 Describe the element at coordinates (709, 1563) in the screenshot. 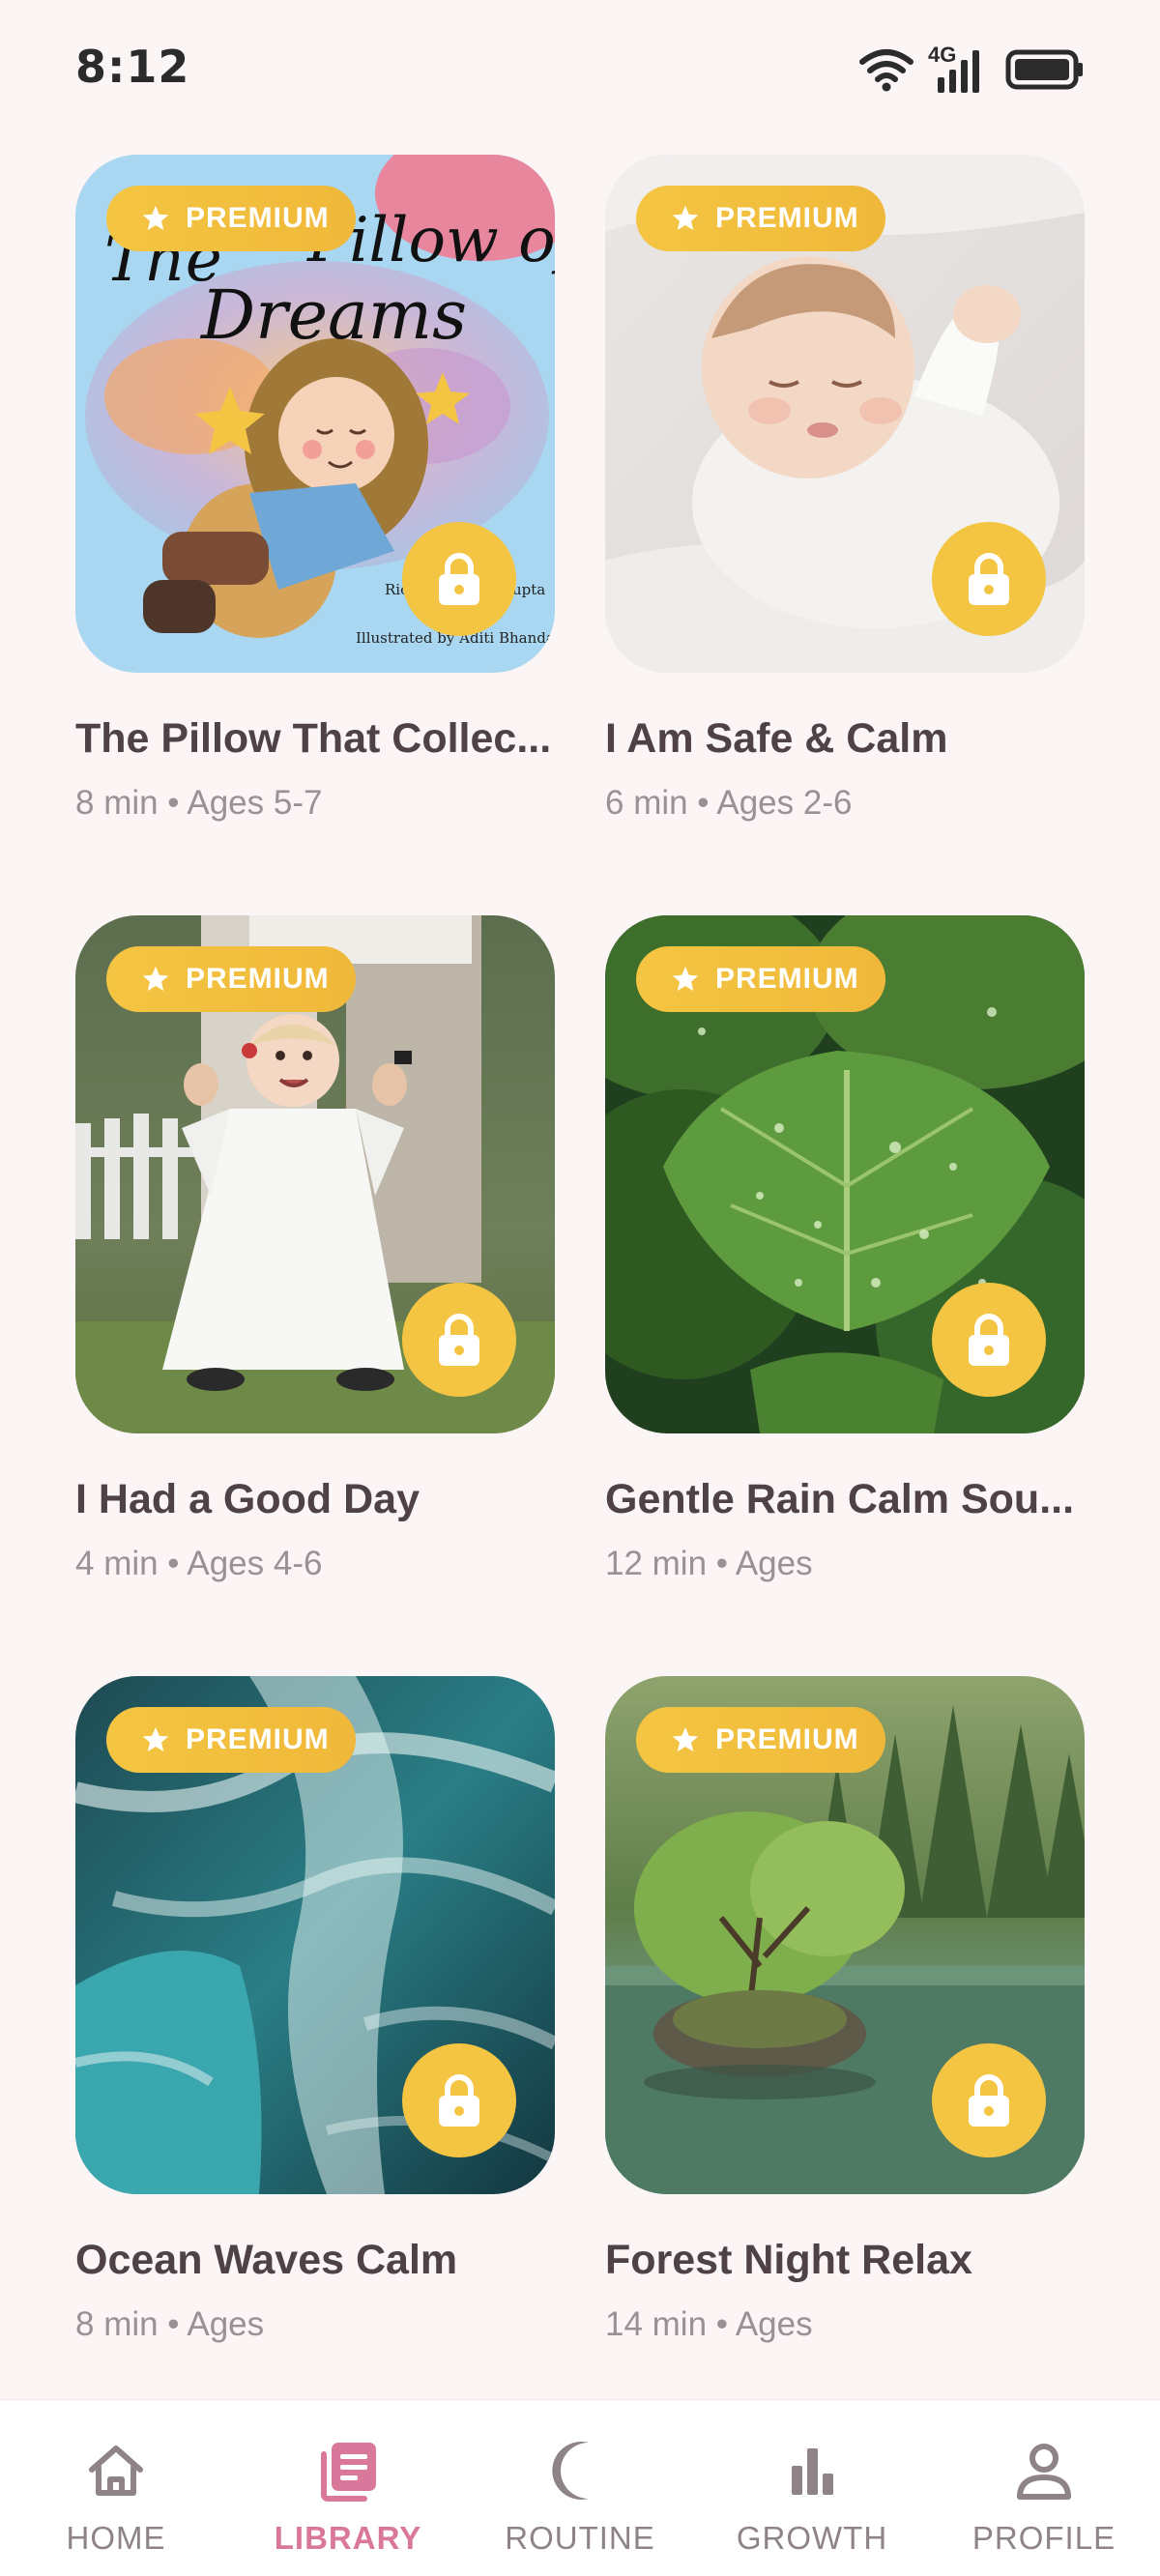

I see `story-meta: 12 min • Ages` at that location.